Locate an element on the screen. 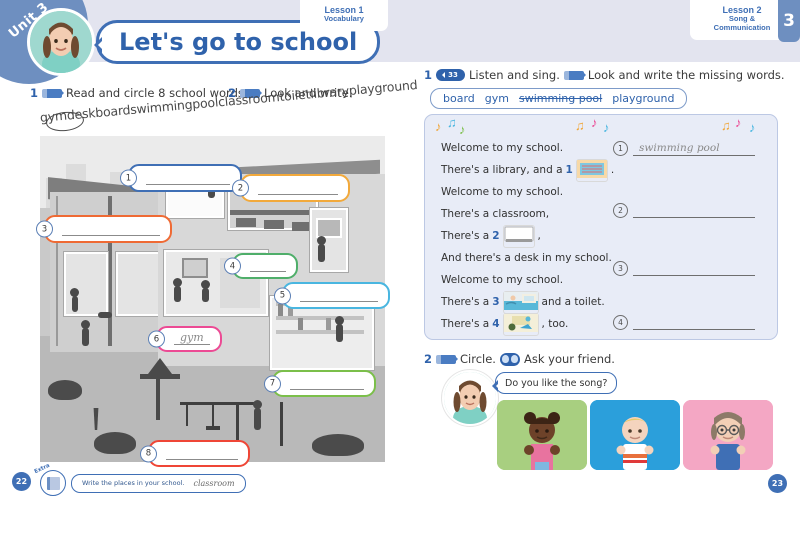  answer-2-rule is located at coordinates (694, 211).